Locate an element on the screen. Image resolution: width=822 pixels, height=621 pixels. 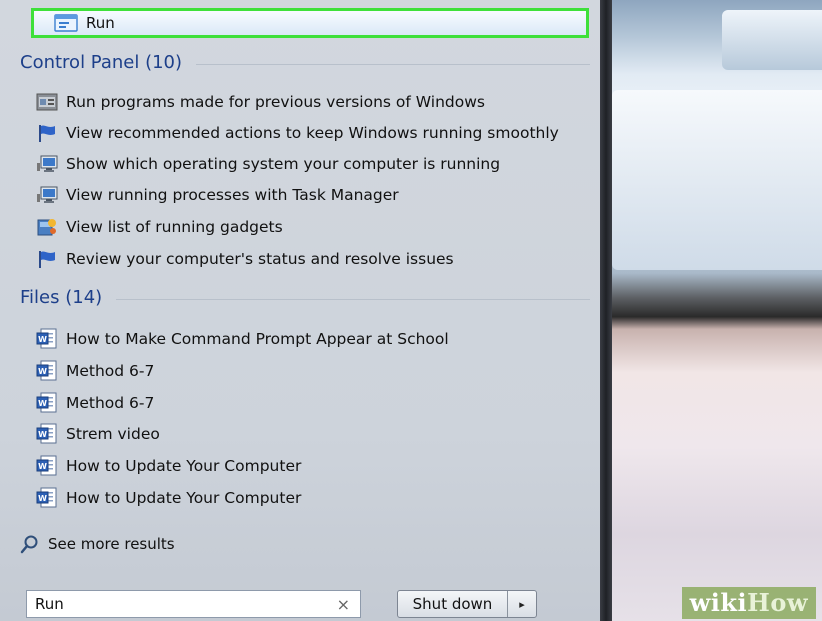
section-title: Files (14) is located at coordinates (61, 297).